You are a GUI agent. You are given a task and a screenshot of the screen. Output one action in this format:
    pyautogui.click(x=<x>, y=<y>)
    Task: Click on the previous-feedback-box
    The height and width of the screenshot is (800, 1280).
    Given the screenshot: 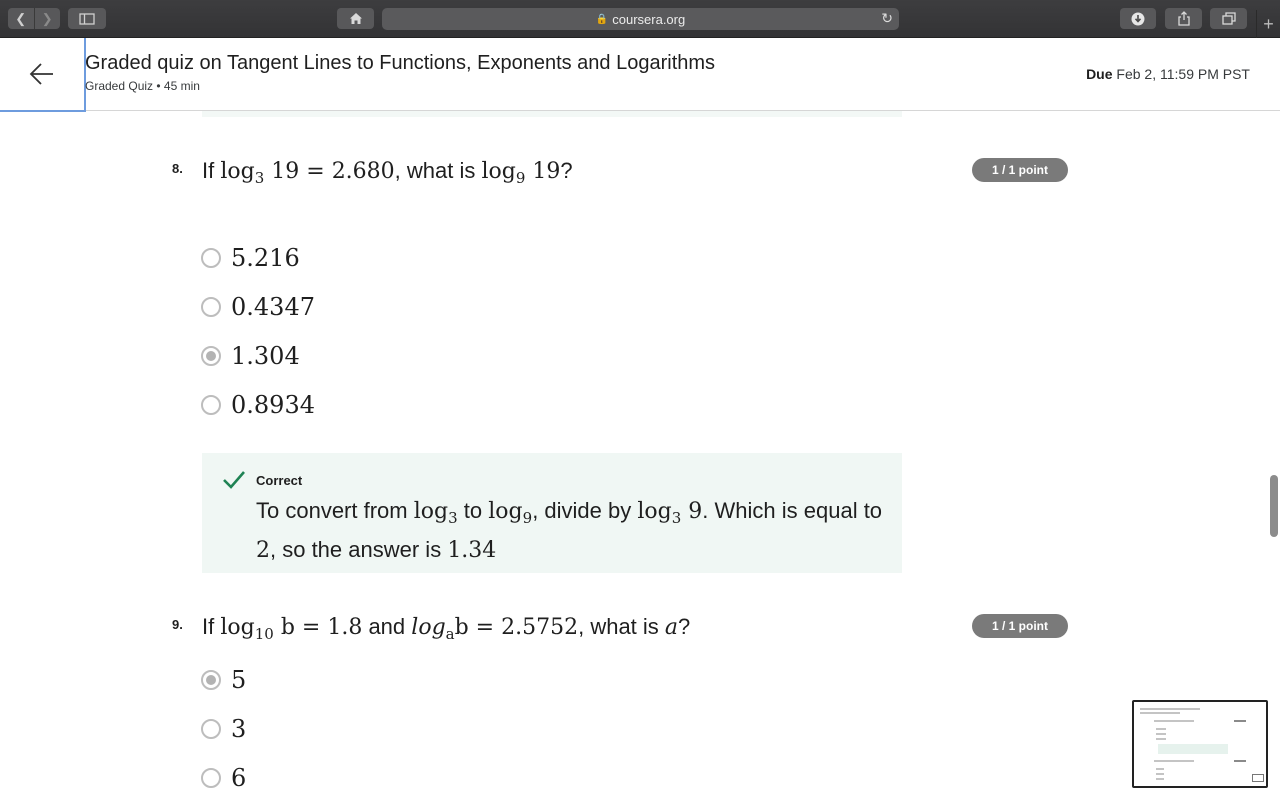 What is the action you would take?
    pyautogui.click(x=552, y=114)
    